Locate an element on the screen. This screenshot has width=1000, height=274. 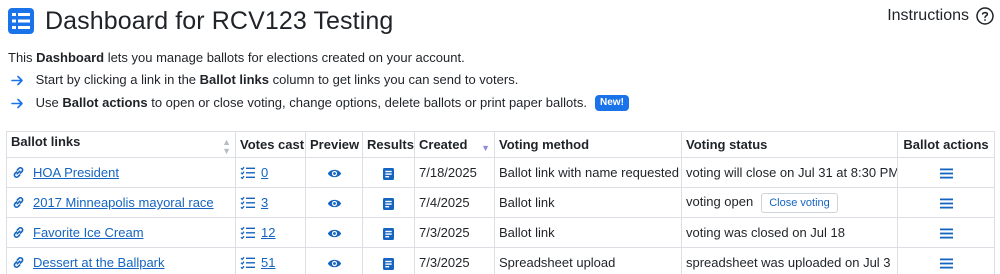
cell-voting-method: Ballot link with name requested is located at coordinates (588, 172).